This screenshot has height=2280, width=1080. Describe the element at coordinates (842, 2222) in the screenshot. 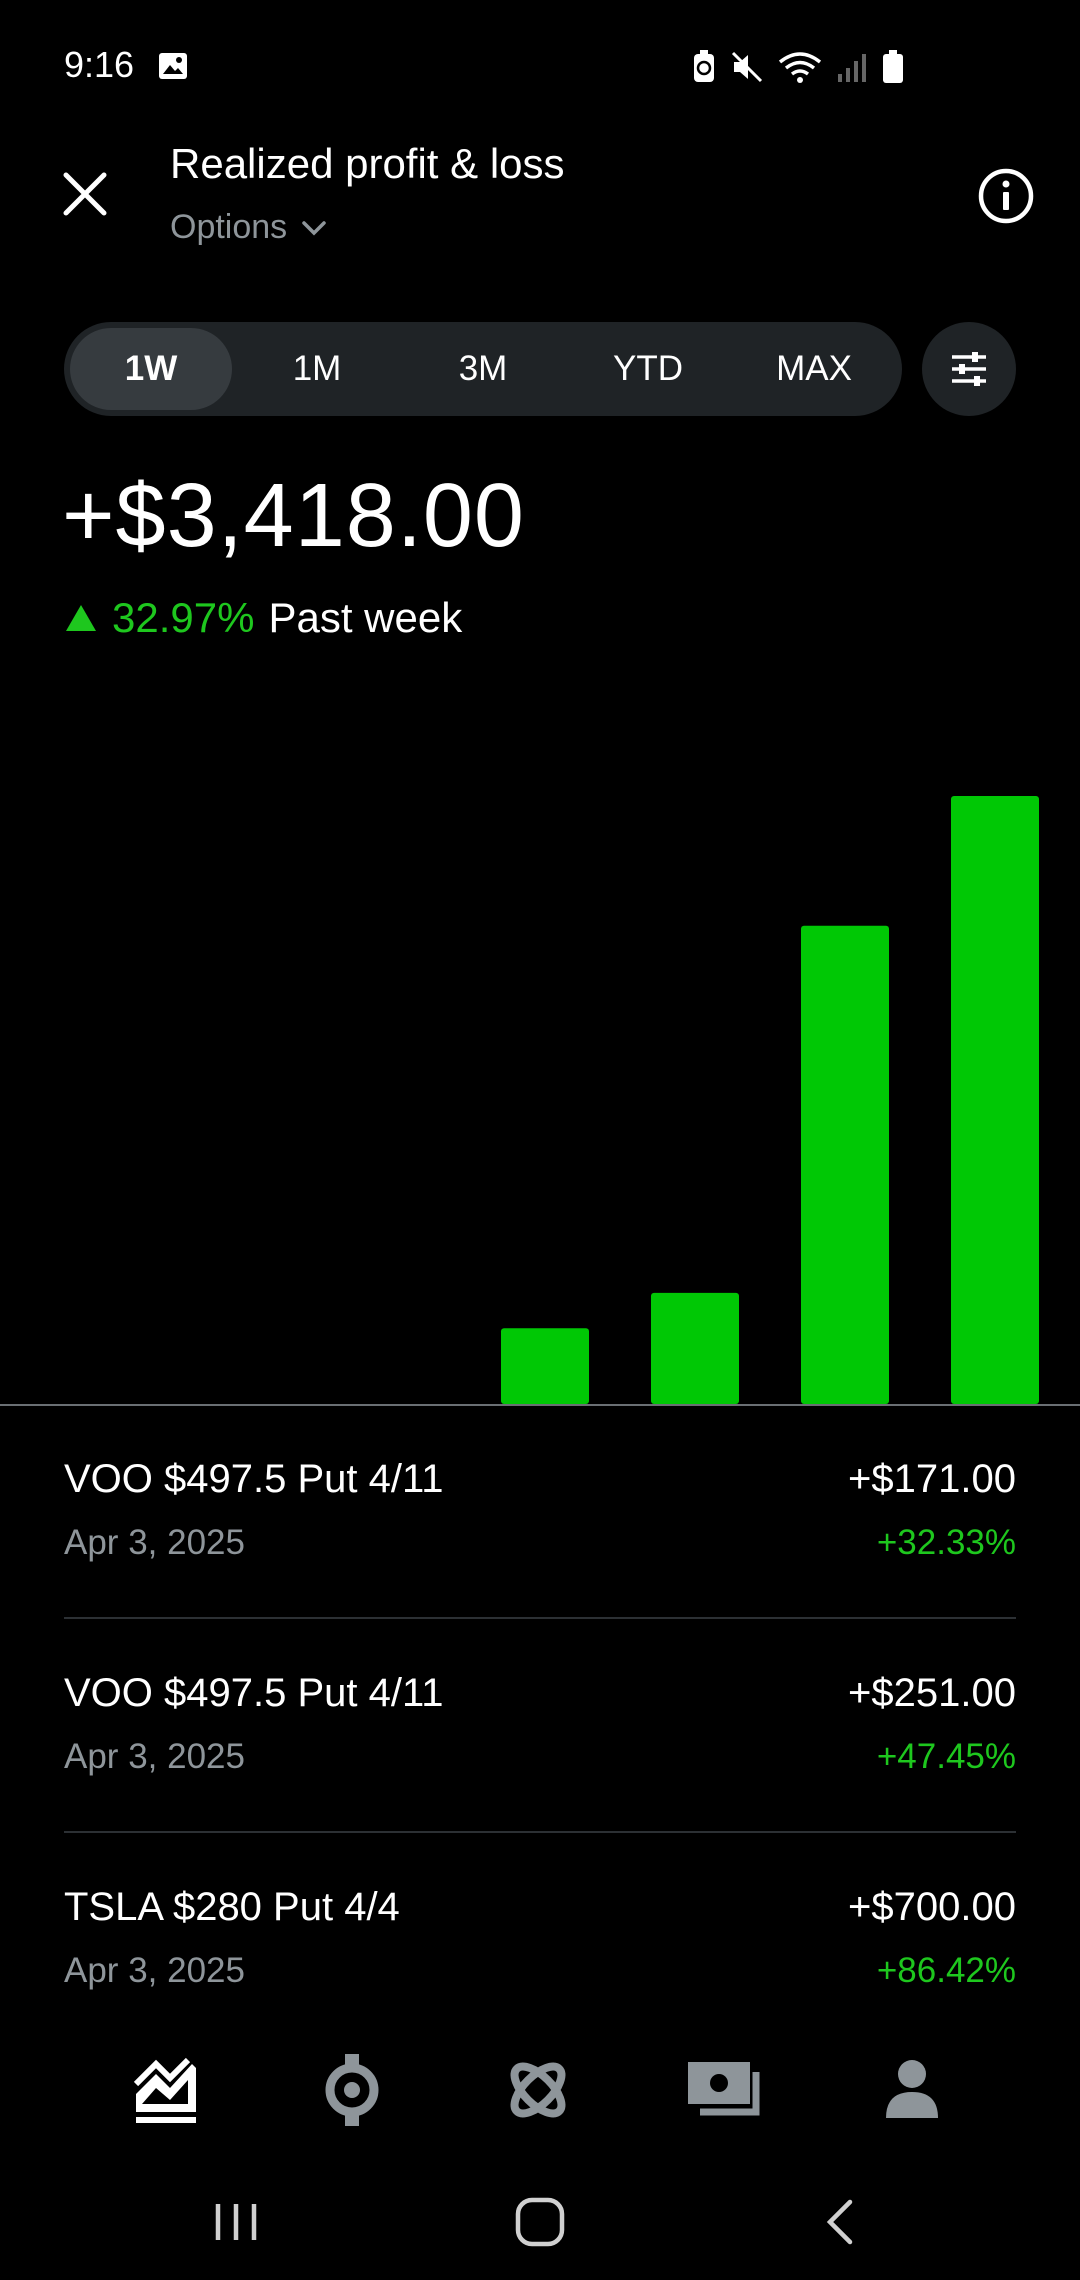

I see `back-icon` at that location.